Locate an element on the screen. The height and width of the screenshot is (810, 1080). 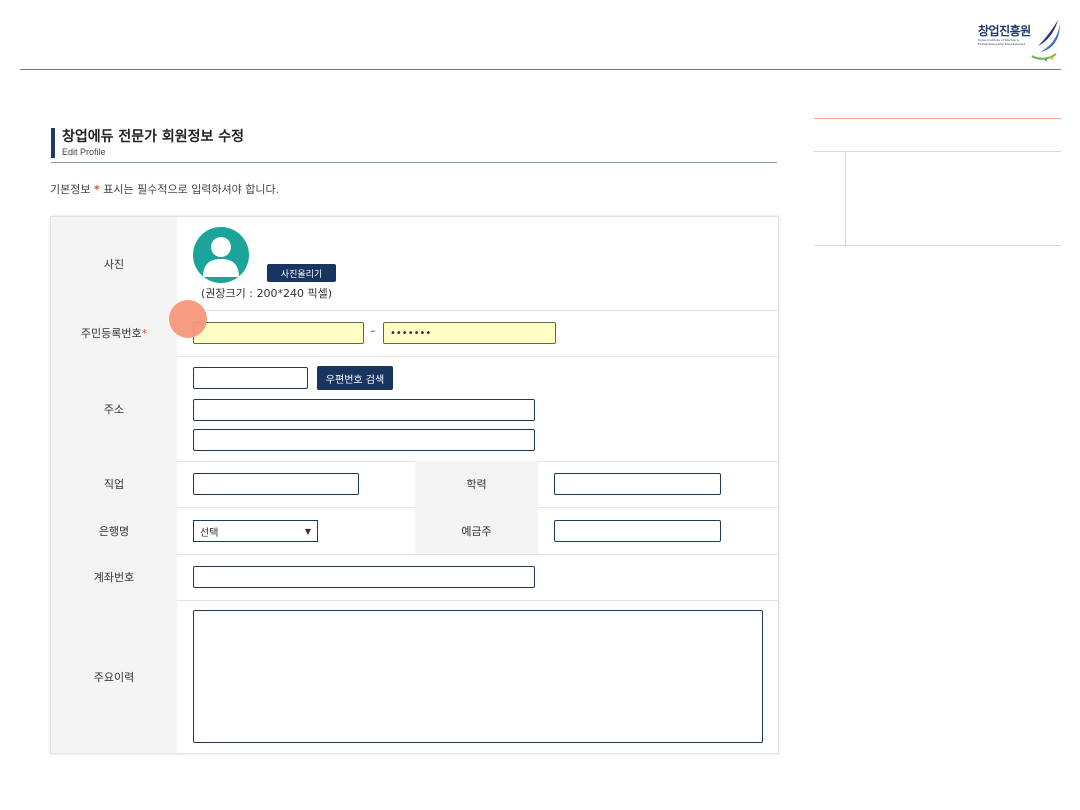
dropdown-arrow-icon: ▼ is located at coordinates (307, 531).